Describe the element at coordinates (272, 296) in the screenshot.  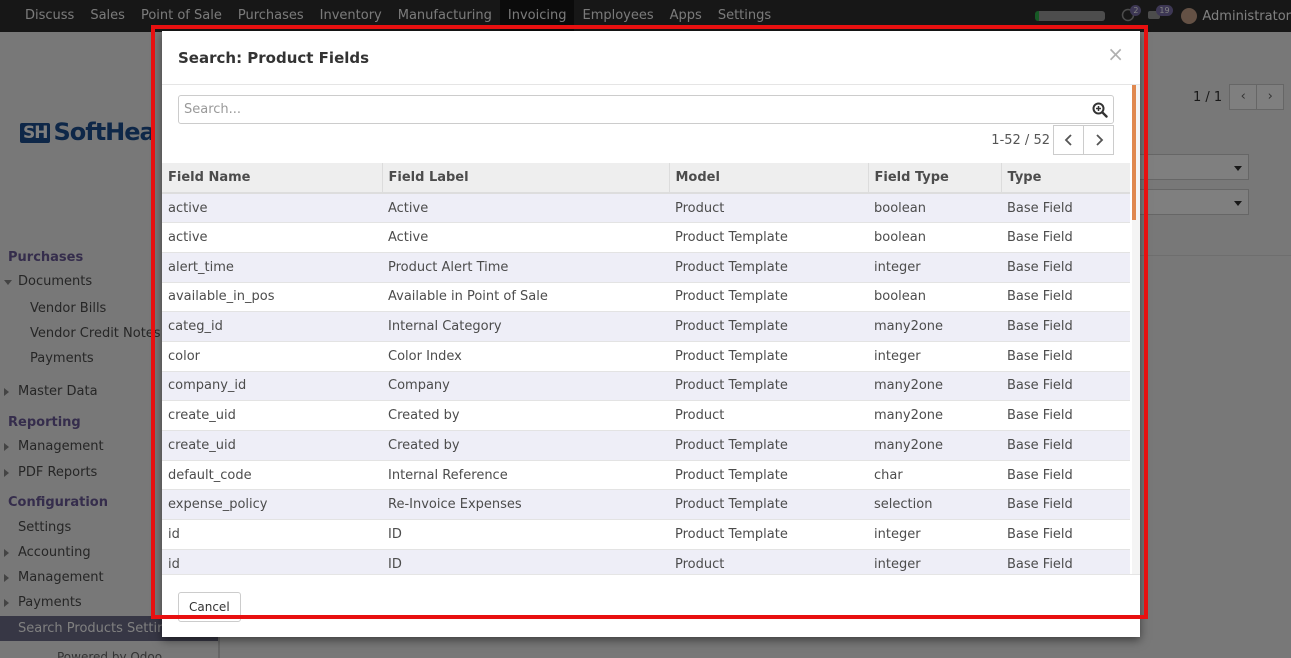
I see `table-cell: available_in_pos` at that location.